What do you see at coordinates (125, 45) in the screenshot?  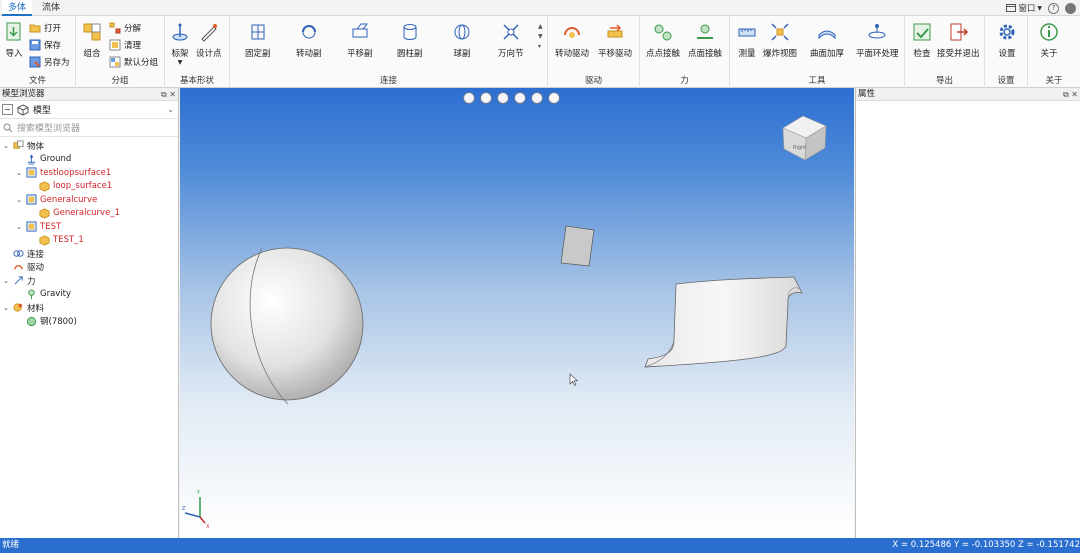 I see `clean-button: 清理` at bounding box center [125, 45].